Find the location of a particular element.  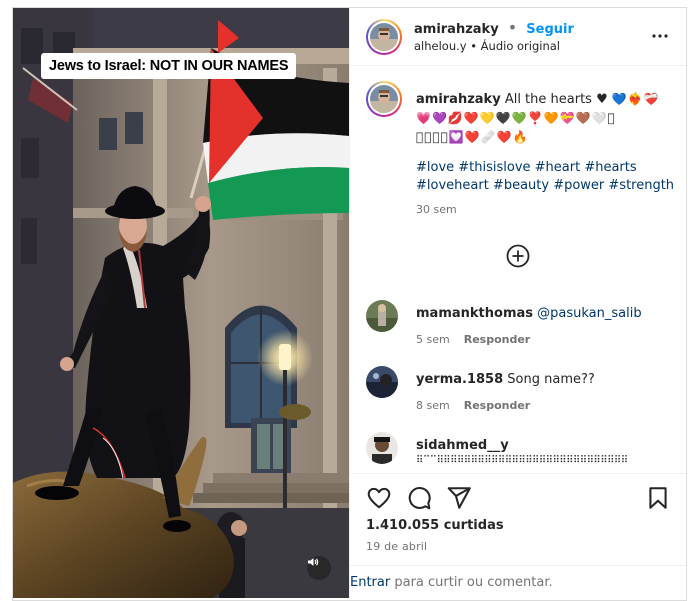

author-avatar is located at coordinates (384, 37).